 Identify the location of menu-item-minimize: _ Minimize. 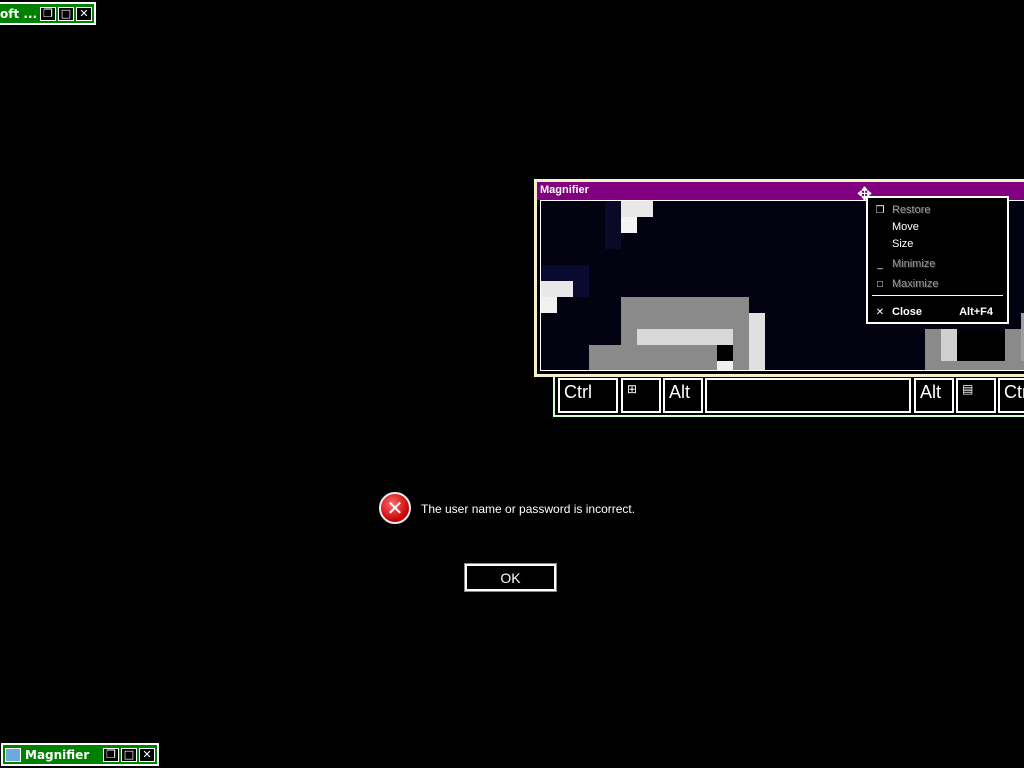
(937, 264).